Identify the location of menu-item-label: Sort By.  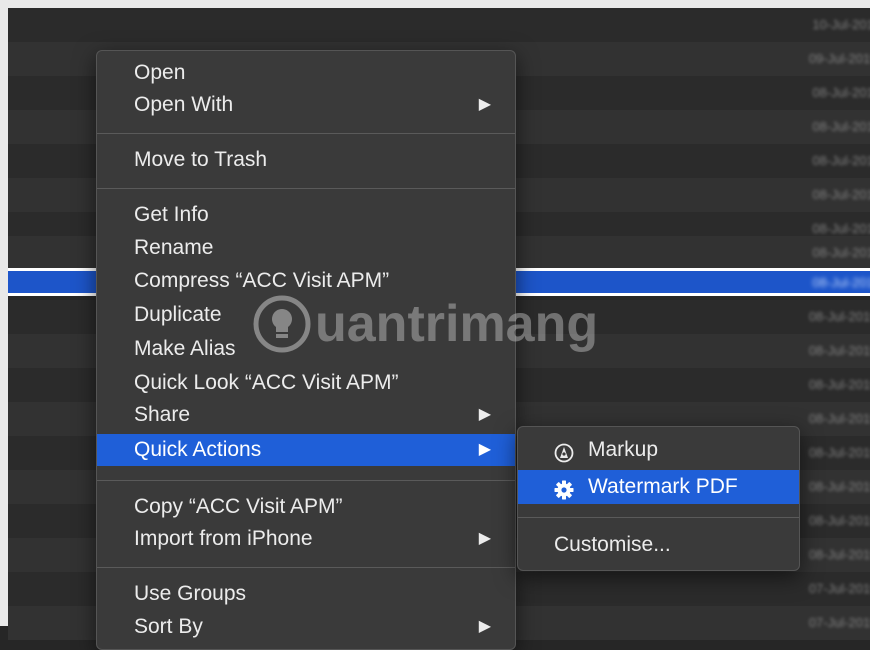
(168, 626).